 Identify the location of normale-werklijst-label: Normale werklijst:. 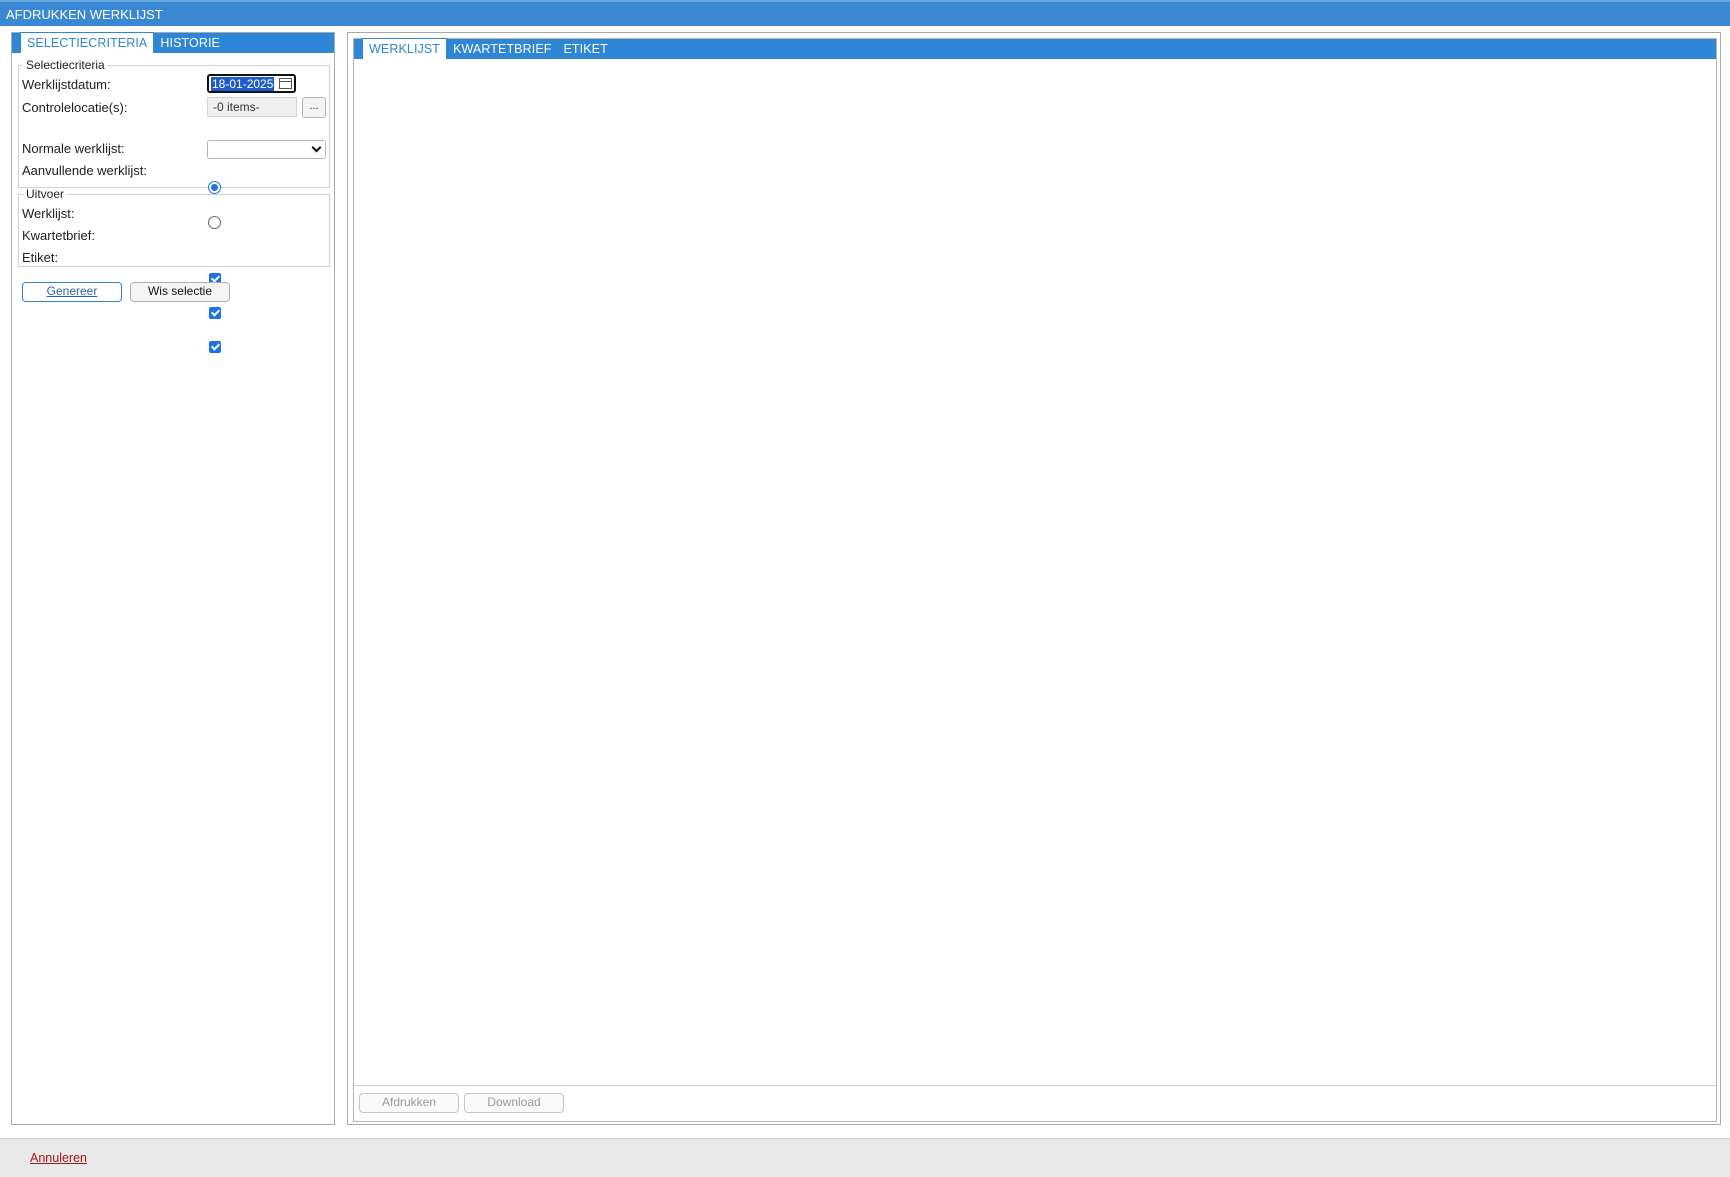
(73, 148).